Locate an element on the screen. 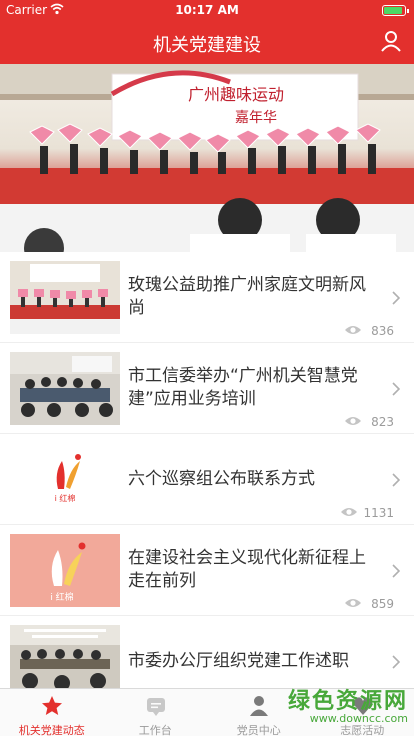  watermark: 绿色资源网 www.downcc.com is located at coordinates (342, 707).